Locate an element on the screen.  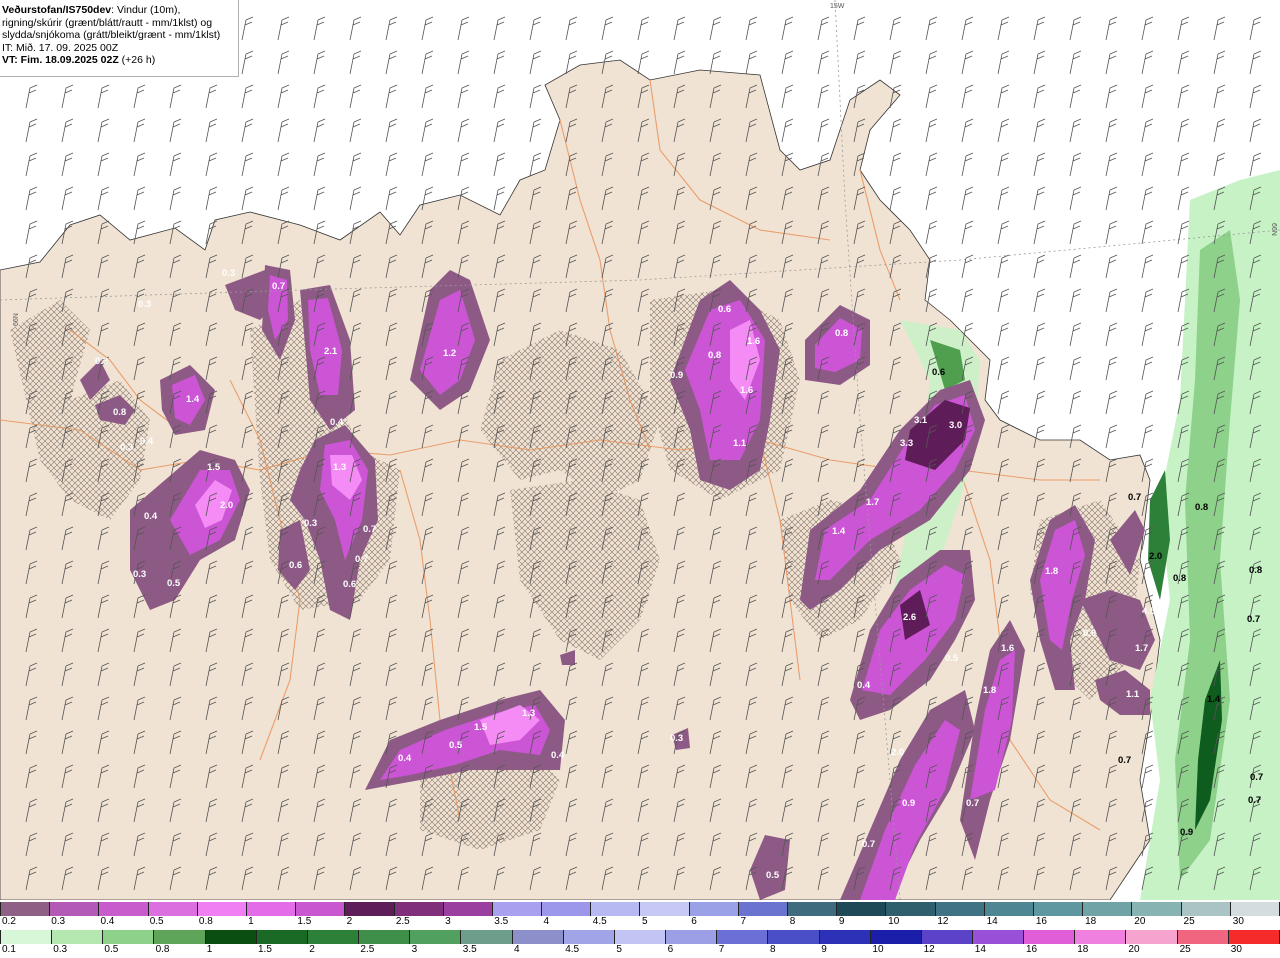
precip-value-label: 0.3 is located at coordinates (228, 273).